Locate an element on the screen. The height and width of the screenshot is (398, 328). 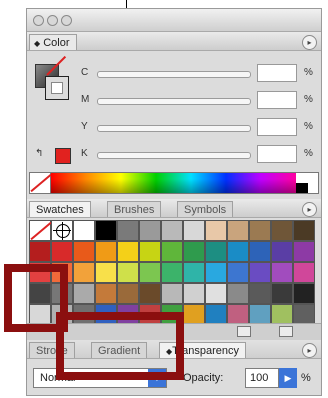
none-color-button is located at coordinates (40, 183).